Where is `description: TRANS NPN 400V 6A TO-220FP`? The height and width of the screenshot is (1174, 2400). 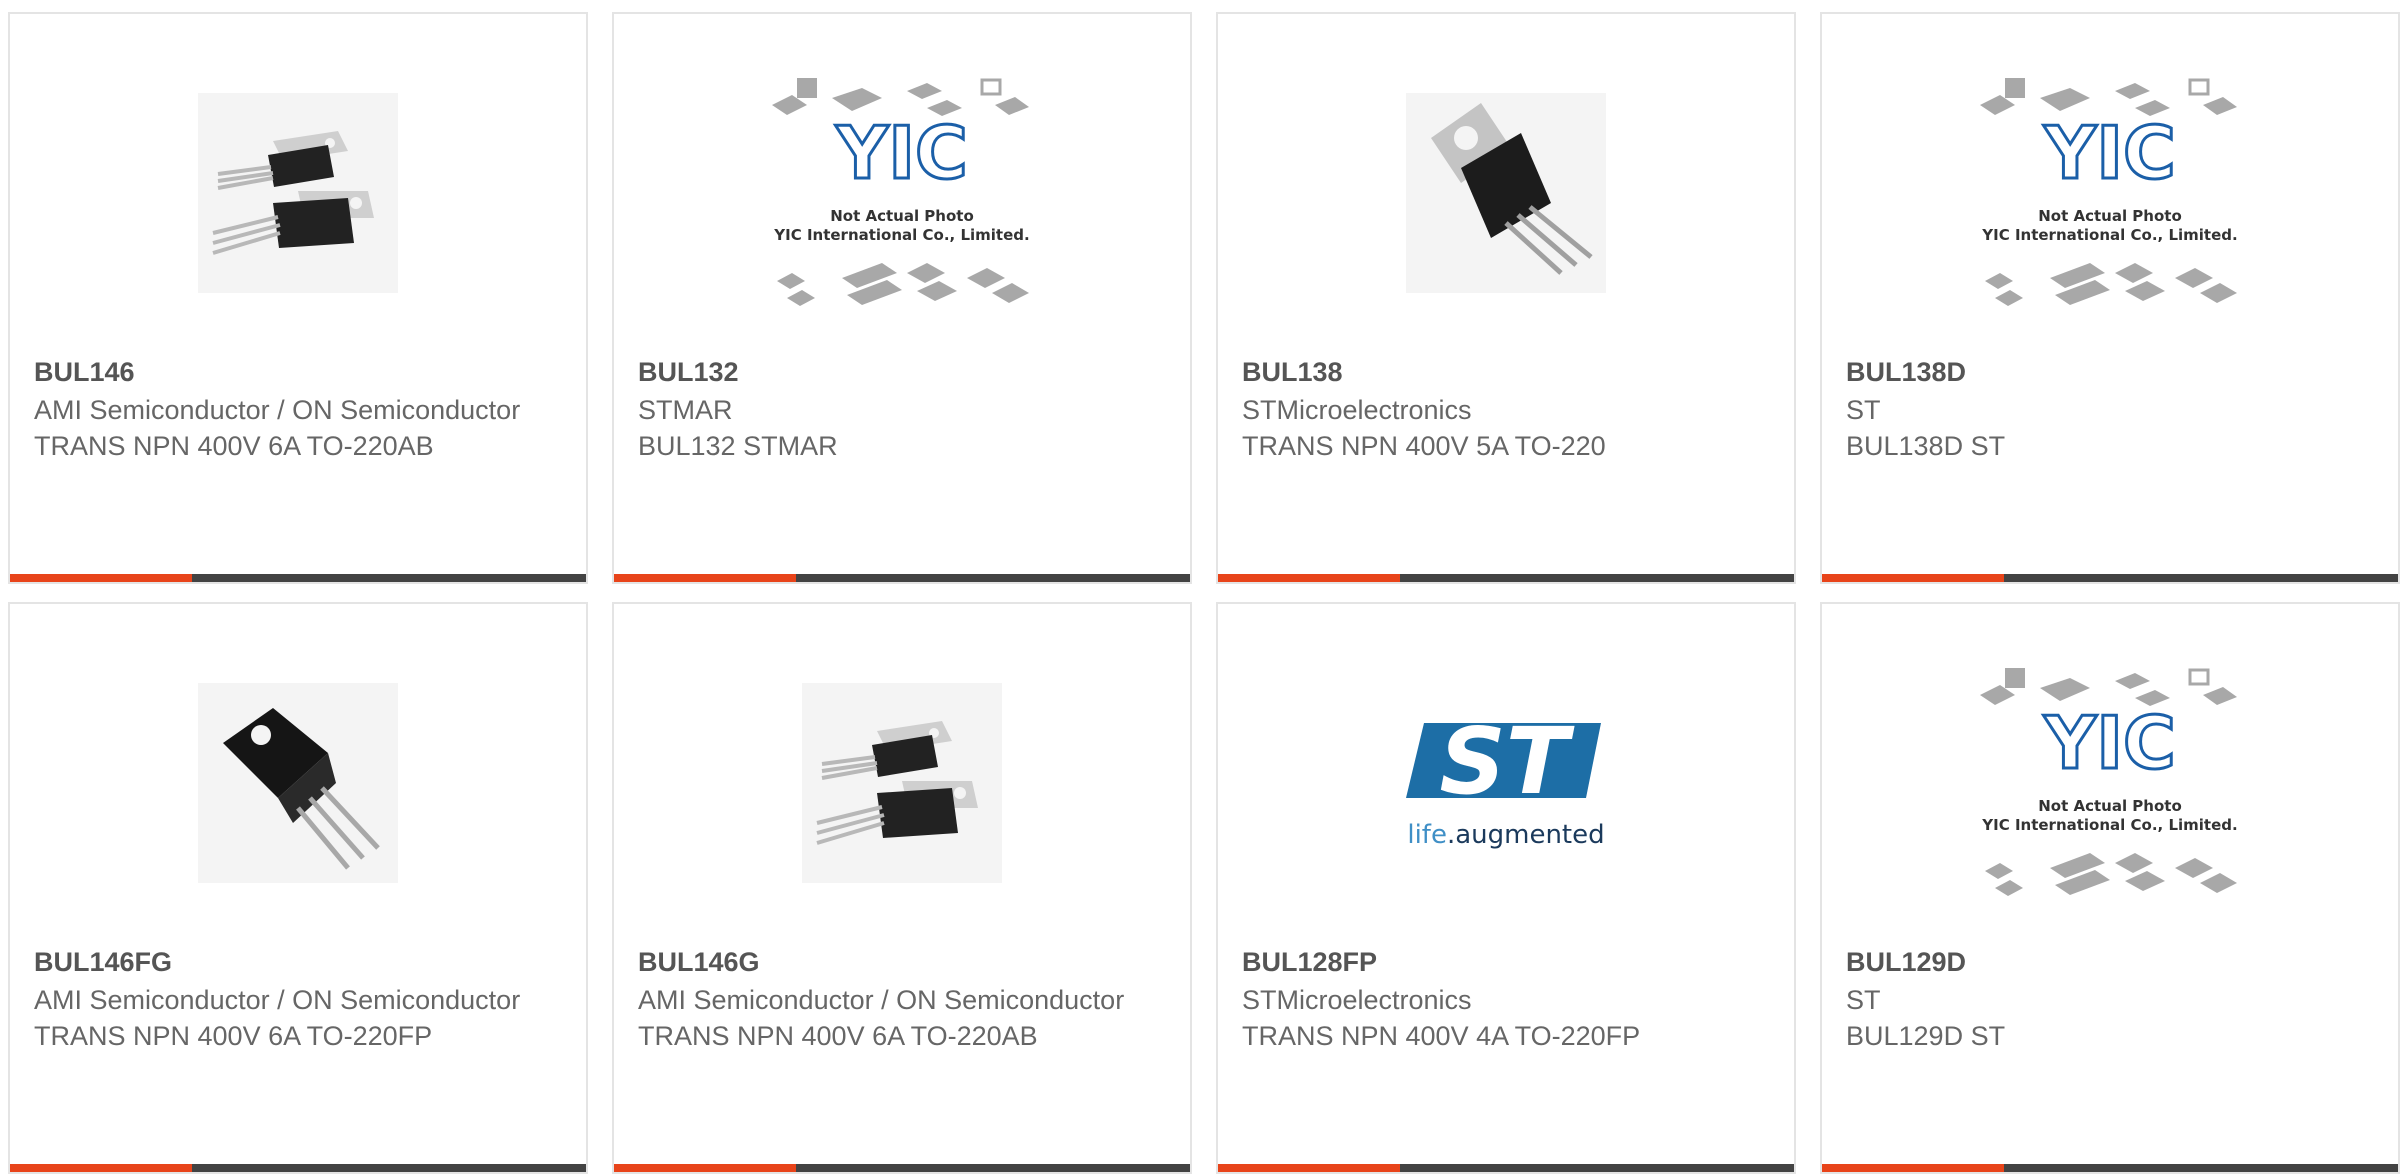 description: TRANS NPN 400V 6A TO-220FP is located at coordinates (233, 1036).